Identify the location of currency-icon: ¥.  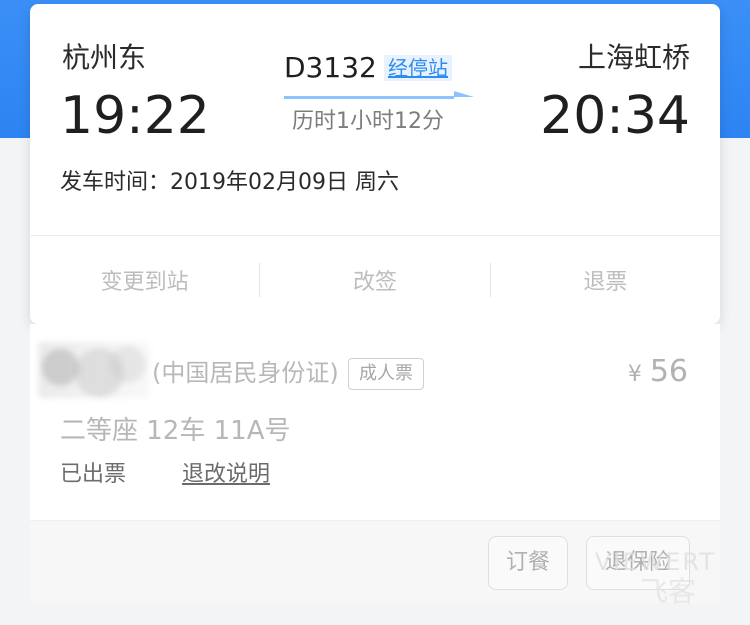
(634, 374).